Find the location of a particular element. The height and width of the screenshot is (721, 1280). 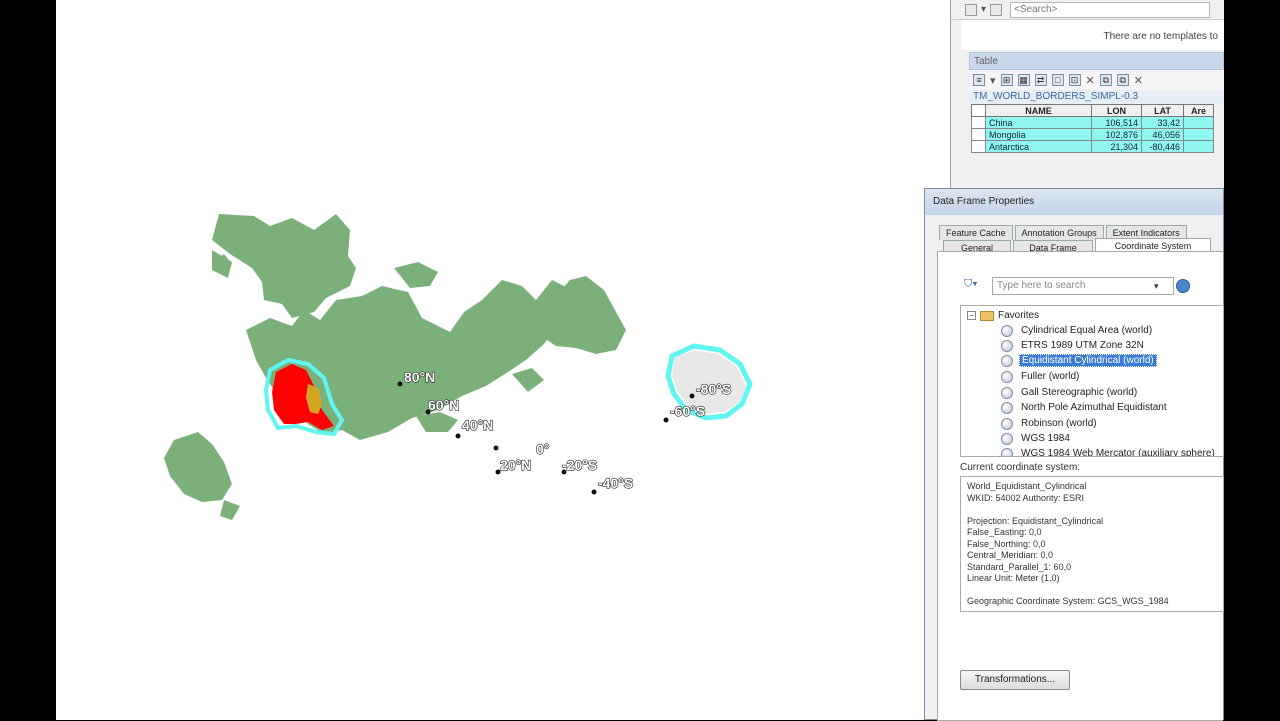

switch-selection-icon: ⇄ is located at coordinates (1040, 80).